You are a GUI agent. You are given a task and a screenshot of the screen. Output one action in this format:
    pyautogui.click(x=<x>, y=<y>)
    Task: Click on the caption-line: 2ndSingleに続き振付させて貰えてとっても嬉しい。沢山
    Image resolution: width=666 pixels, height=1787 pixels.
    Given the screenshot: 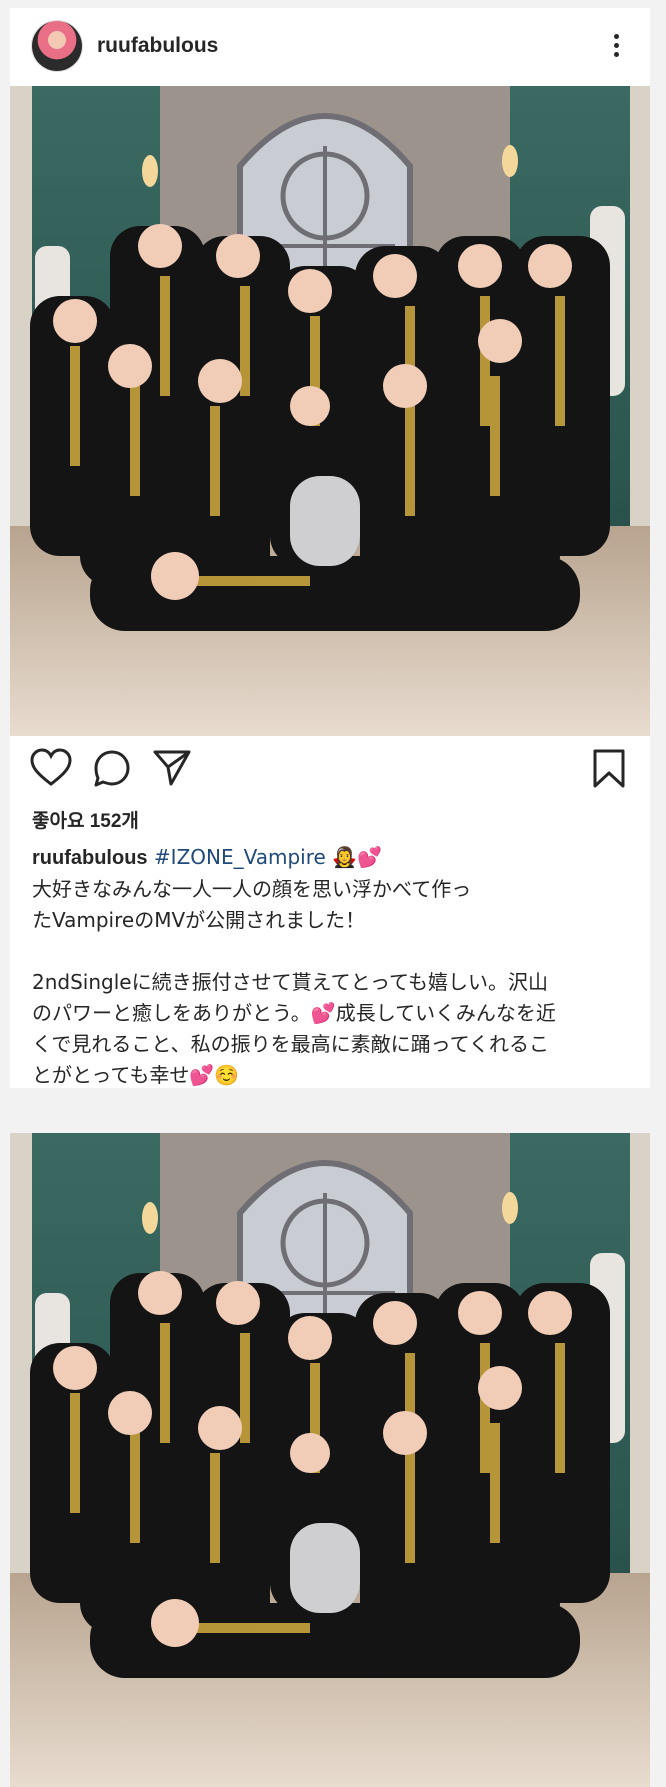 What is the action you would take?
    pyautogui.click(x=290, y=982)
    